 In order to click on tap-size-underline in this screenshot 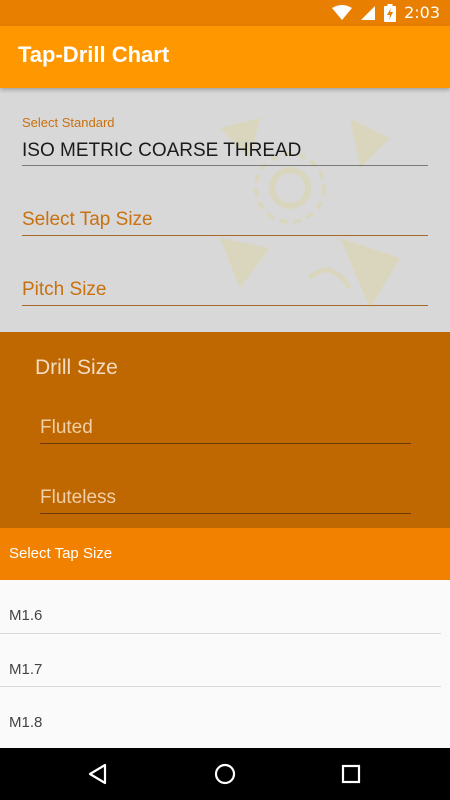, I will do `click(225, 235)`.